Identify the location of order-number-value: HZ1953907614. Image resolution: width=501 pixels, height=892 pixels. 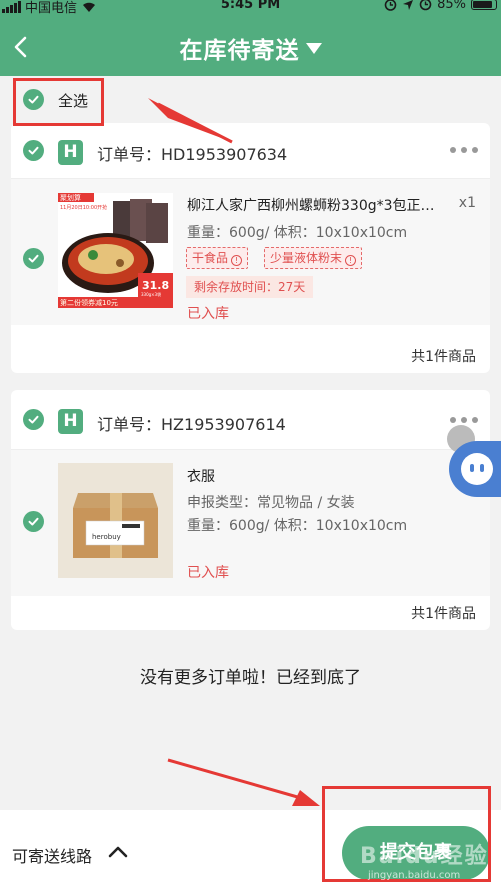
(223, 424).